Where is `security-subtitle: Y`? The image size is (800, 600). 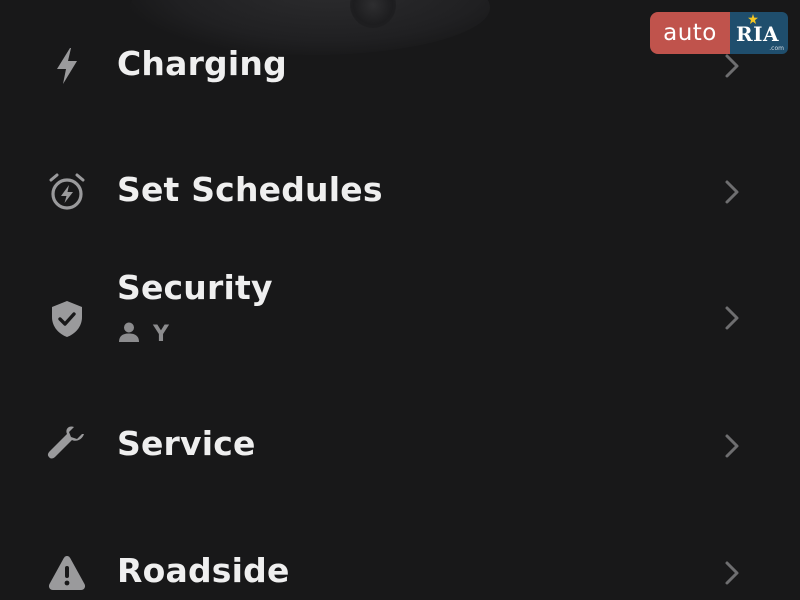 security-subtitle: Y is located at coordinates (143, 334).